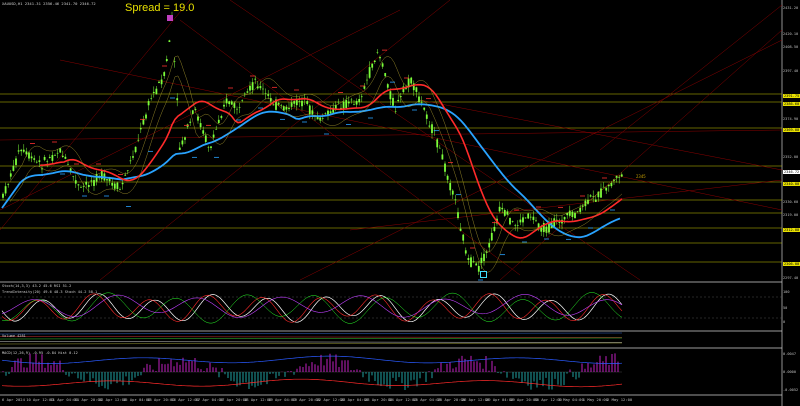 This screenshot has width=800, height=406. Describe the element at coordinates (791, 47) in the screenshot. I see `price-axis-label: 2408.50` at that location.